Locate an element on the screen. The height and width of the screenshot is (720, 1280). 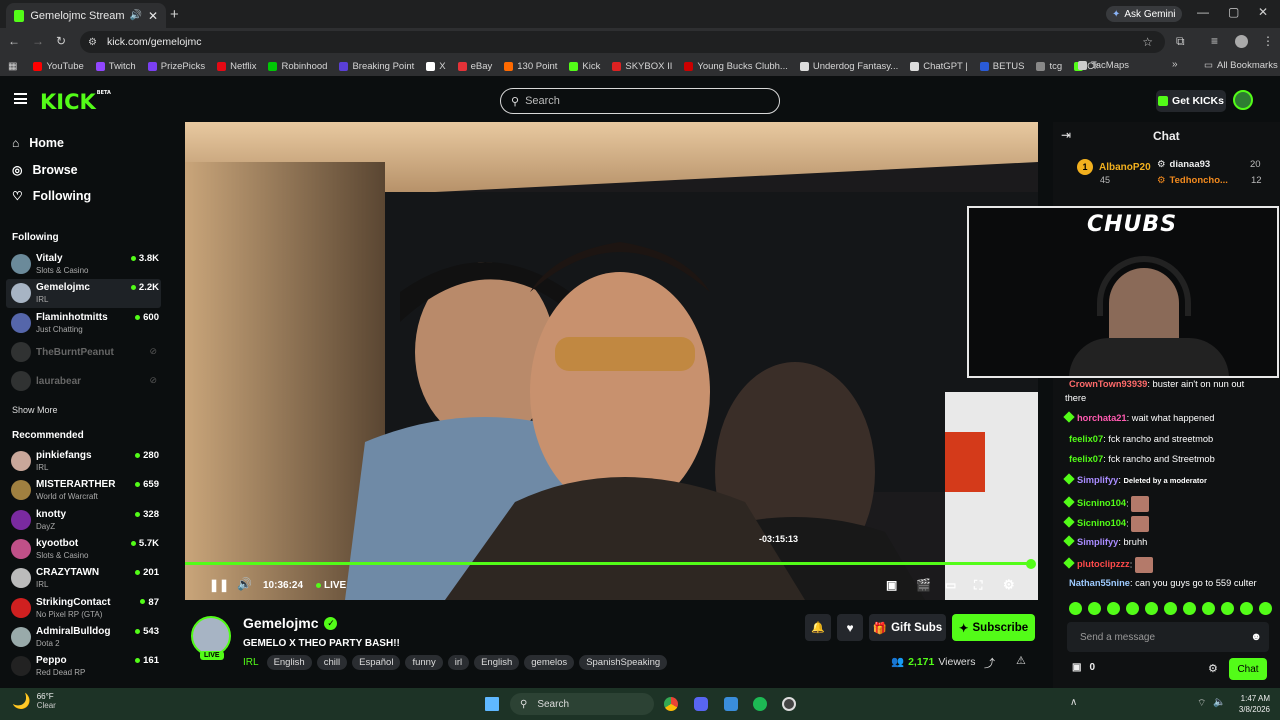
taskbar-search: ⚲ Search is located at coordinates (582, 704).